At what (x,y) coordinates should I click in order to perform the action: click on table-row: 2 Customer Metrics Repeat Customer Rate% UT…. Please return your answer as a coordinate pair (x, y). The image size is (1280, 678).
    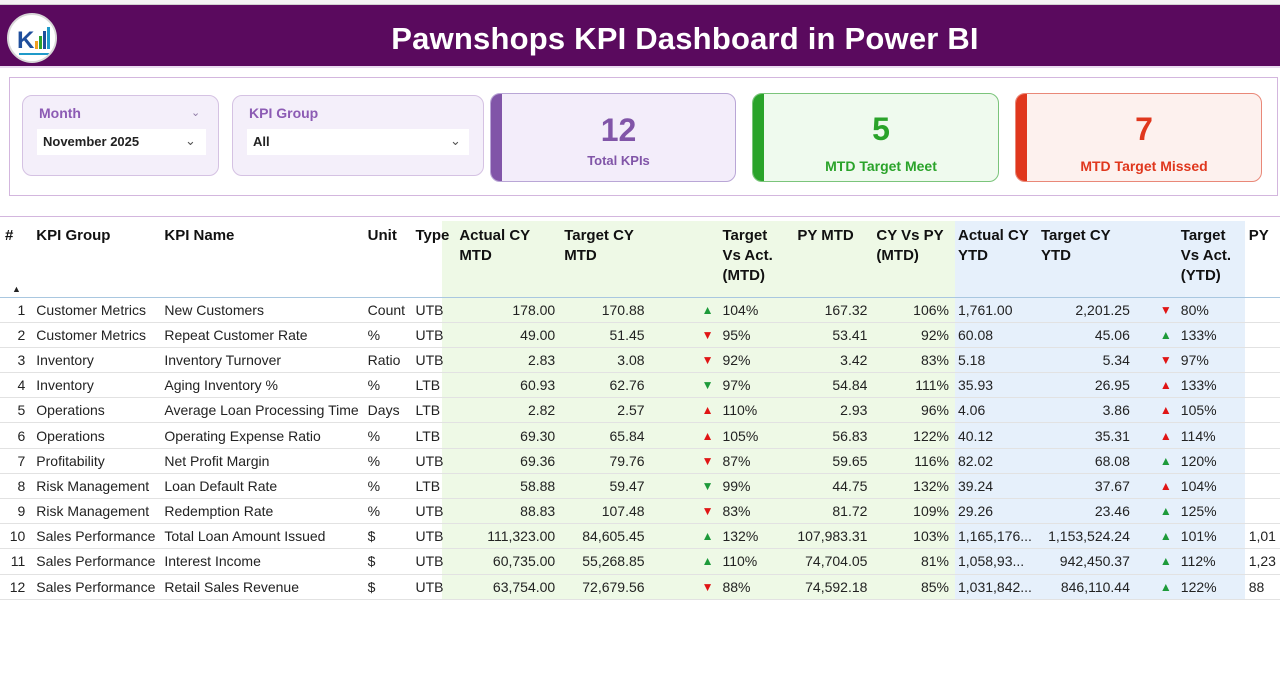
    Looking at the image, I should click on (640, 335).